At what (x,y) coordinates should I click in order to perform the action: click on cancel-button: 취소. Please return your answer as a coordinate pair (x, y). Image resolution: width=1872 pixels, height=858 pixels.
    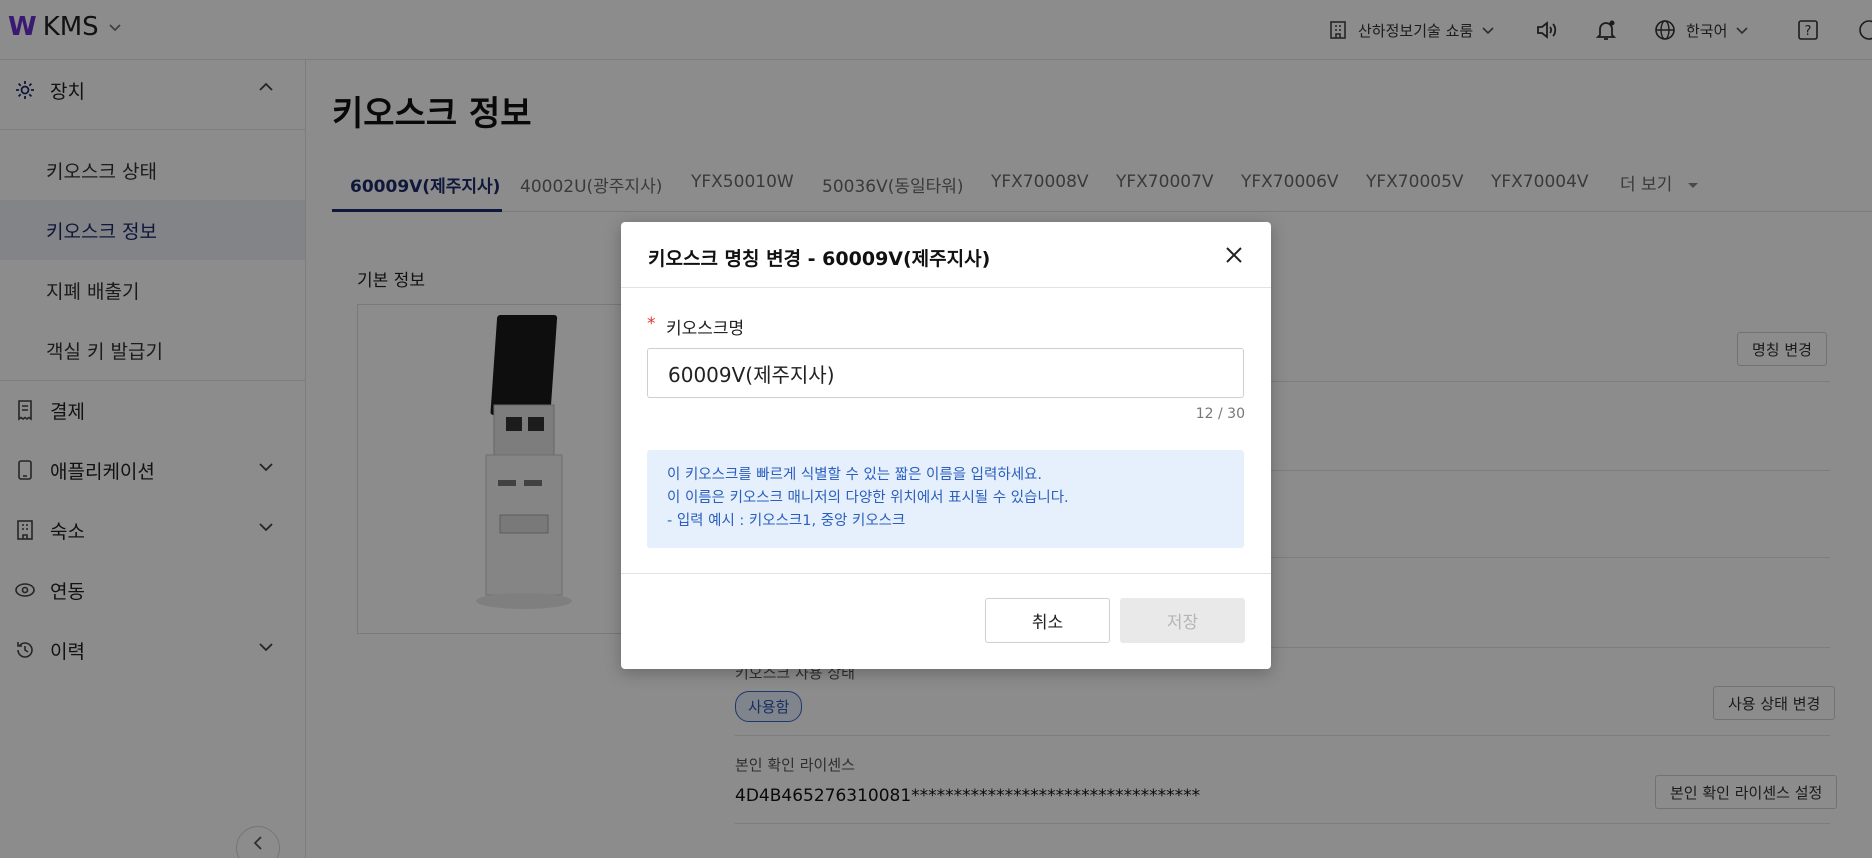
    Looking at the image, I should click on (1047, 620).